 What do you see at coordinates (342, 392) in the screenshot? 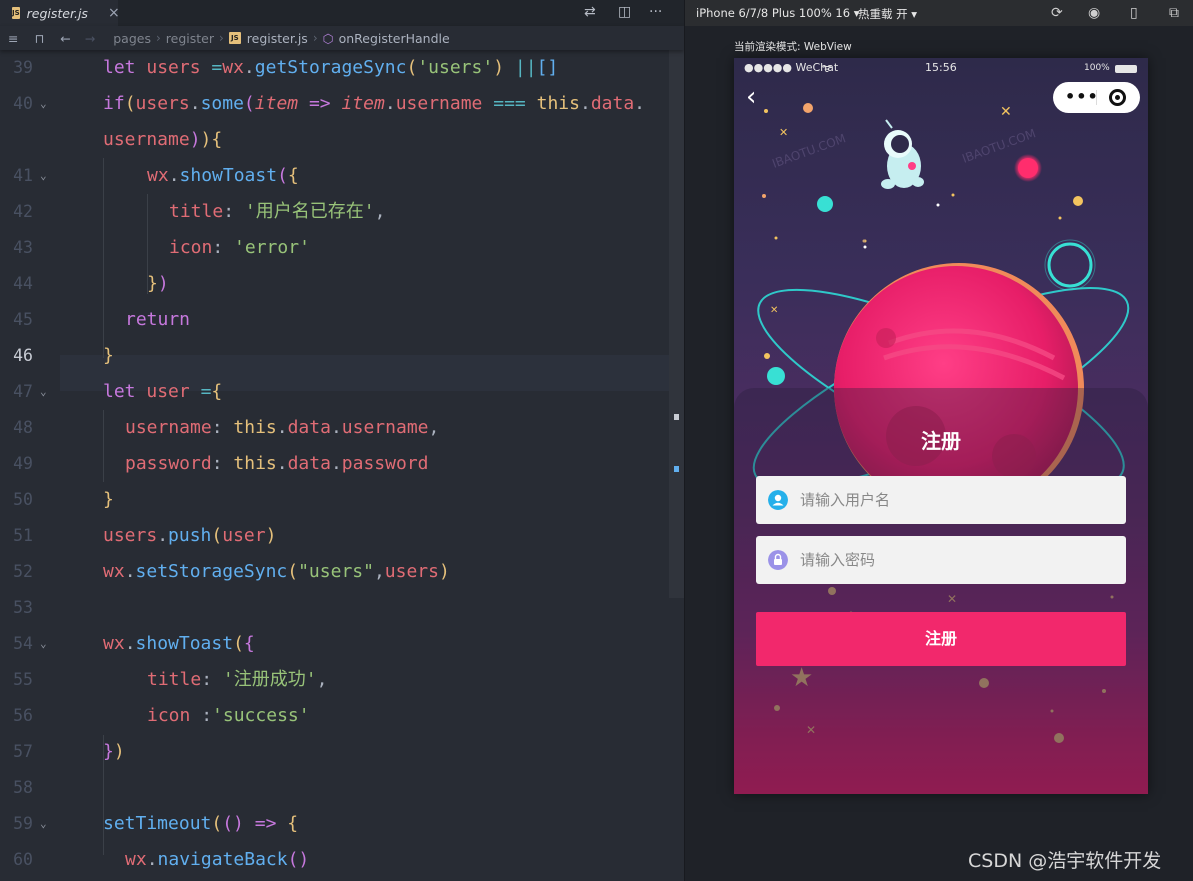
I see `code-line: 47 ⌄ let user ={` at bounding box center [342, 392].